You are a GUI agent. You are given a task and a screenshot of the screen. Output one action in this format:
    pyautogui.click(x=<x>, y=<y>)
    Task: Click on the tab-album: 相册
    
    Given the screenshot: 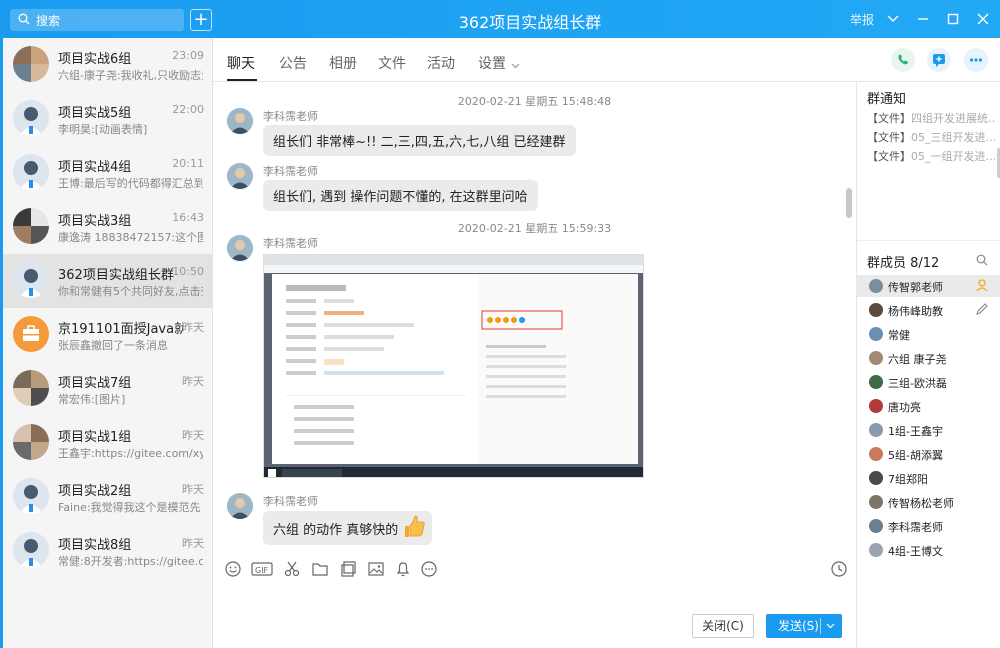 What is the action you would take?
    pyautogui.click(x=343, y=63)
    